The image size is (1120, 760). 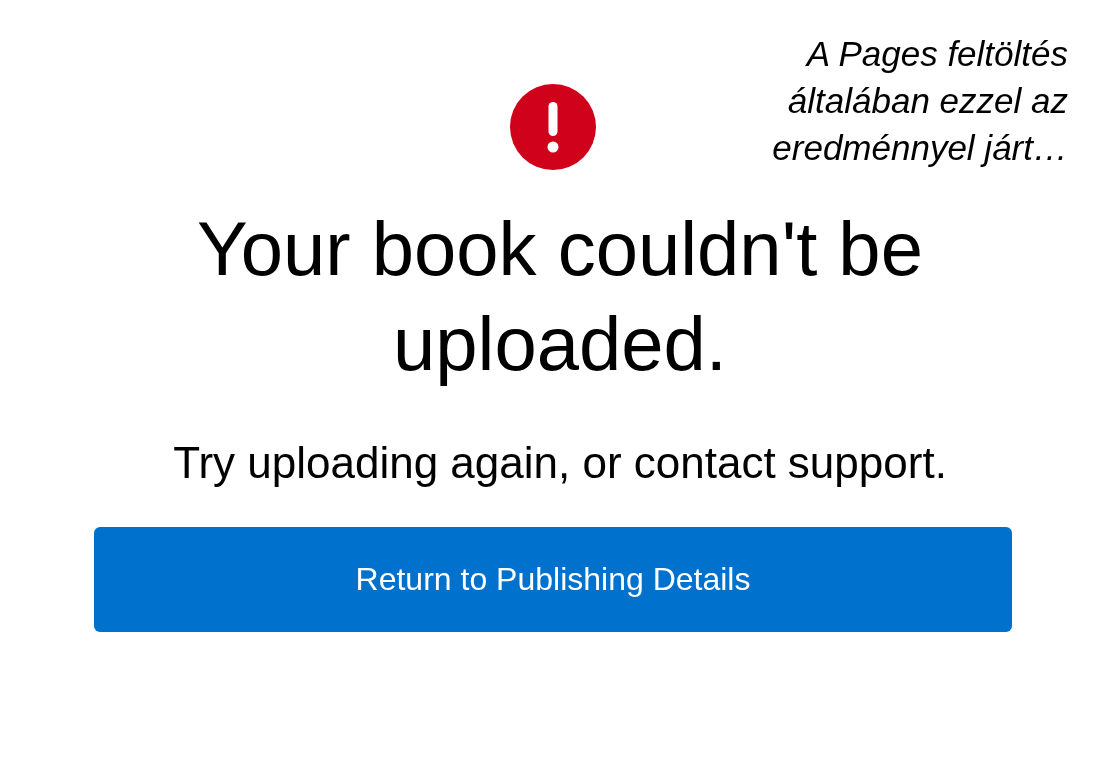 I want to click on error-message: Try uploading again, or contact support., so click(x=560, y=463).